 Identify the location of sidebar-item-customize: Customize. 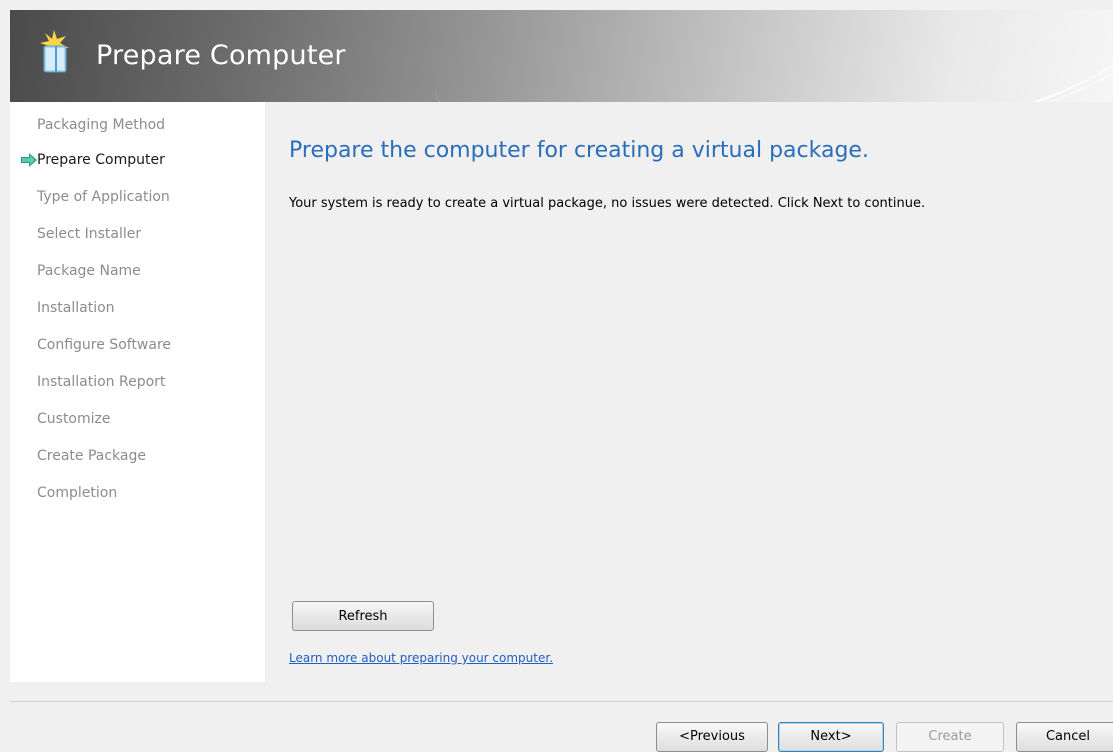
(74, 419).